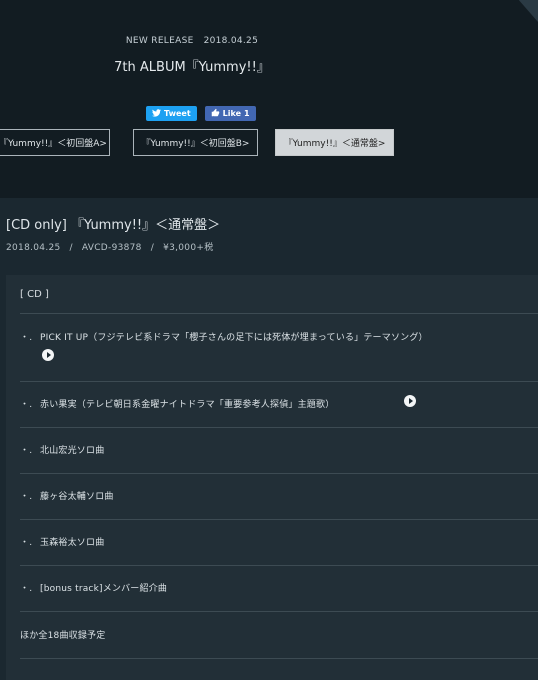 This screenshot has height=680, width=538. I want to click on product-date: 2018.04.25, so click(33, 248).